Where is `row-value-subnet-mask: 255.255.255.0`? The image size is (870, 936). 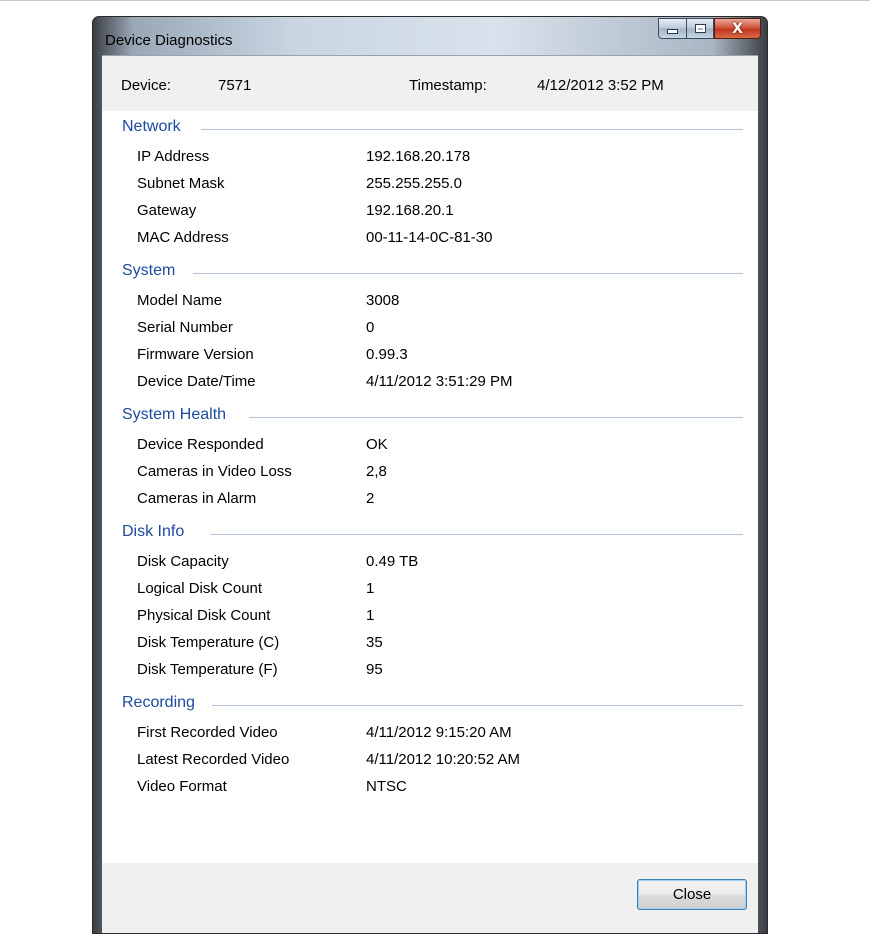 row-value-subnet-mask: 255.255.255.0 is located at coordinates (414, 183).